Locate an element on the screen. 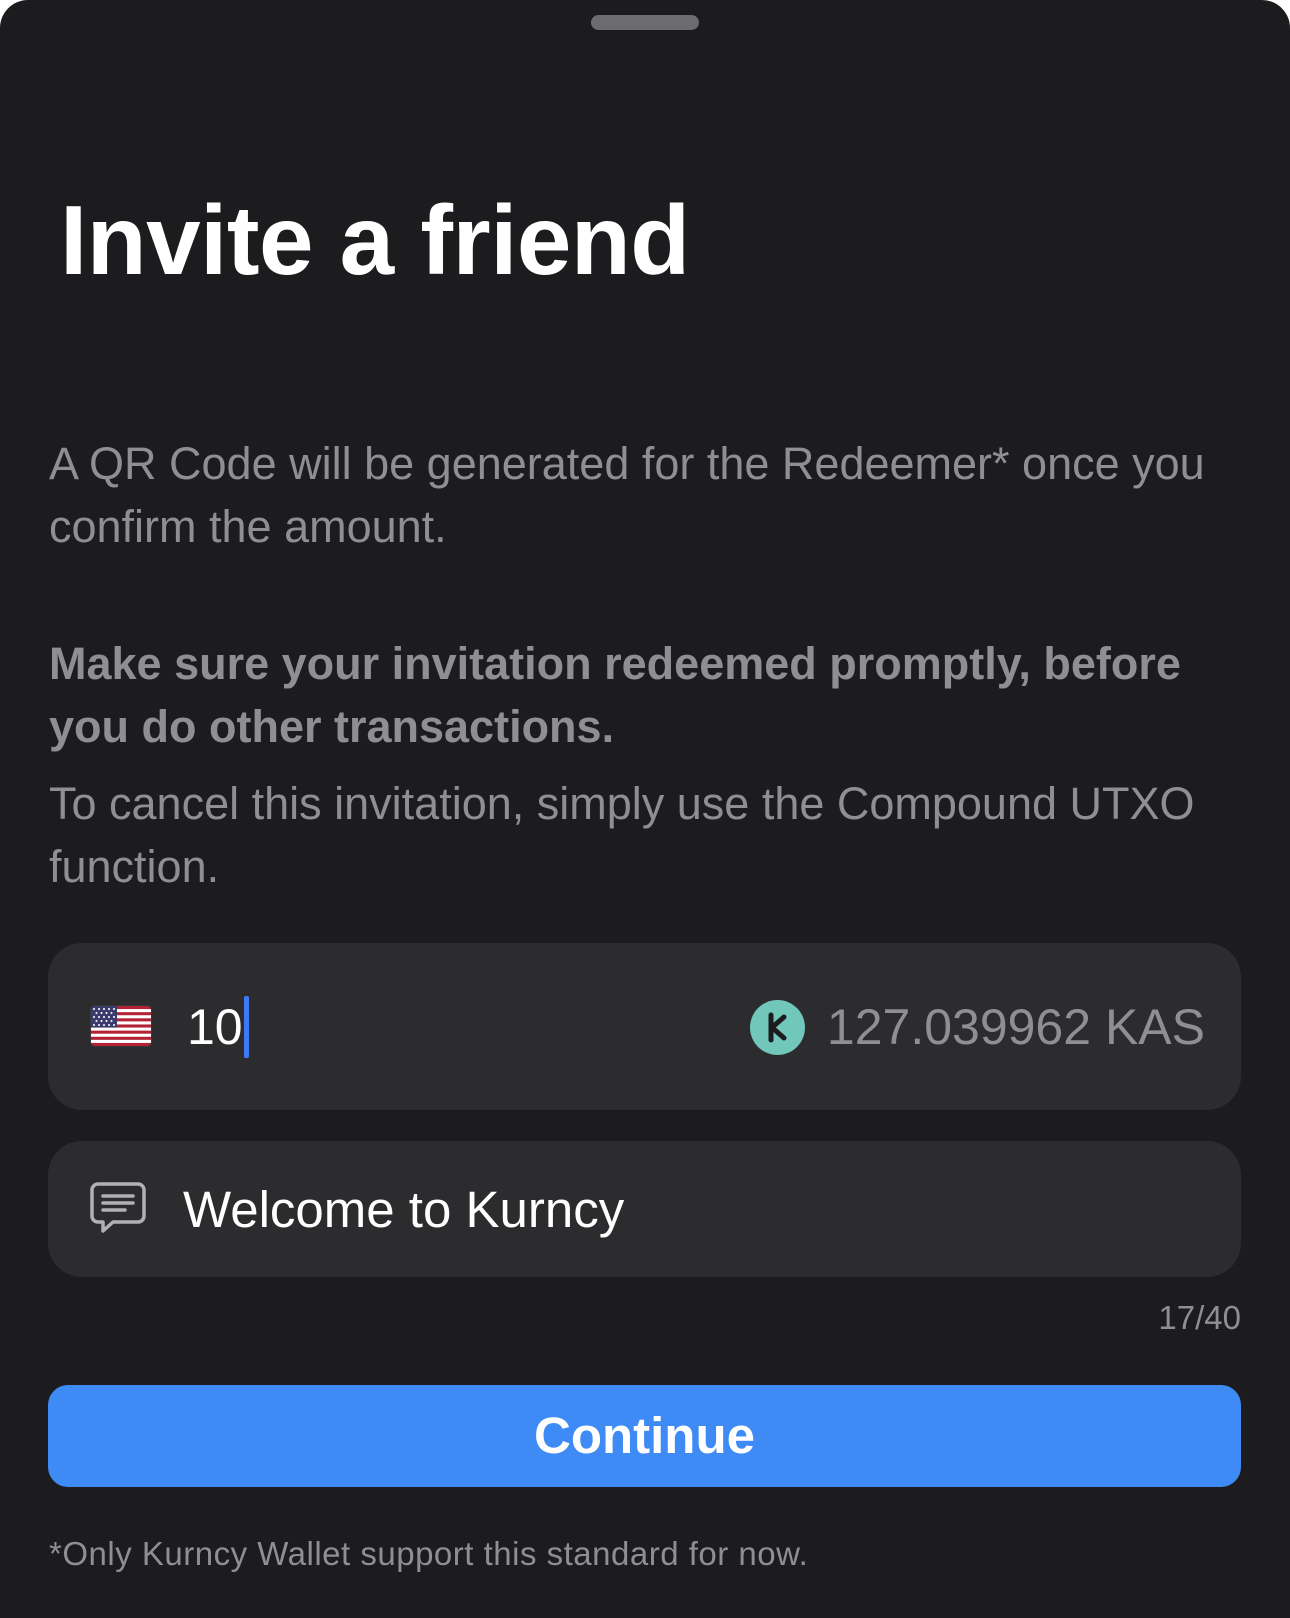 This screenshot has width=1290, height=1618. amount-value: 10 is located at coordinates (215, 1027).